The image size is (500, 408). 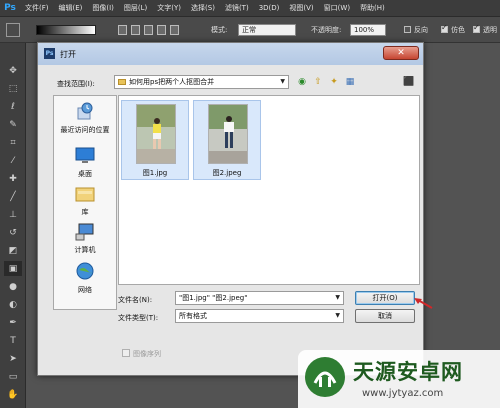 I want to click on gradient-picker, so click(x=66, y=30).